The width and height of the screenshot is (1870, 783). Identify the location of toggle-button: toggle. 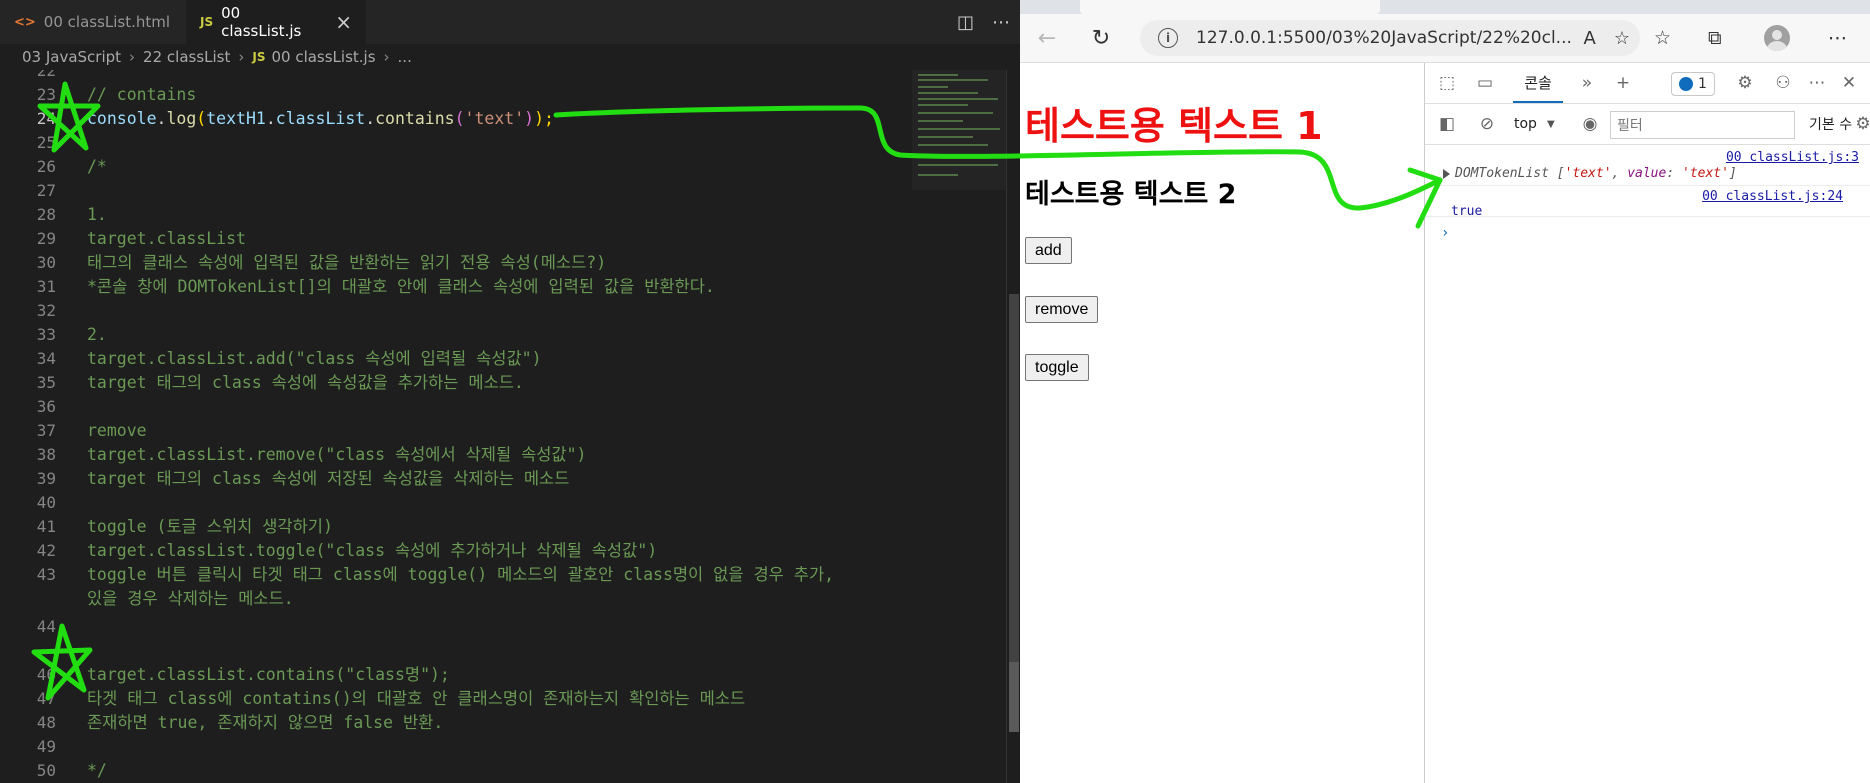
(1057, 367).